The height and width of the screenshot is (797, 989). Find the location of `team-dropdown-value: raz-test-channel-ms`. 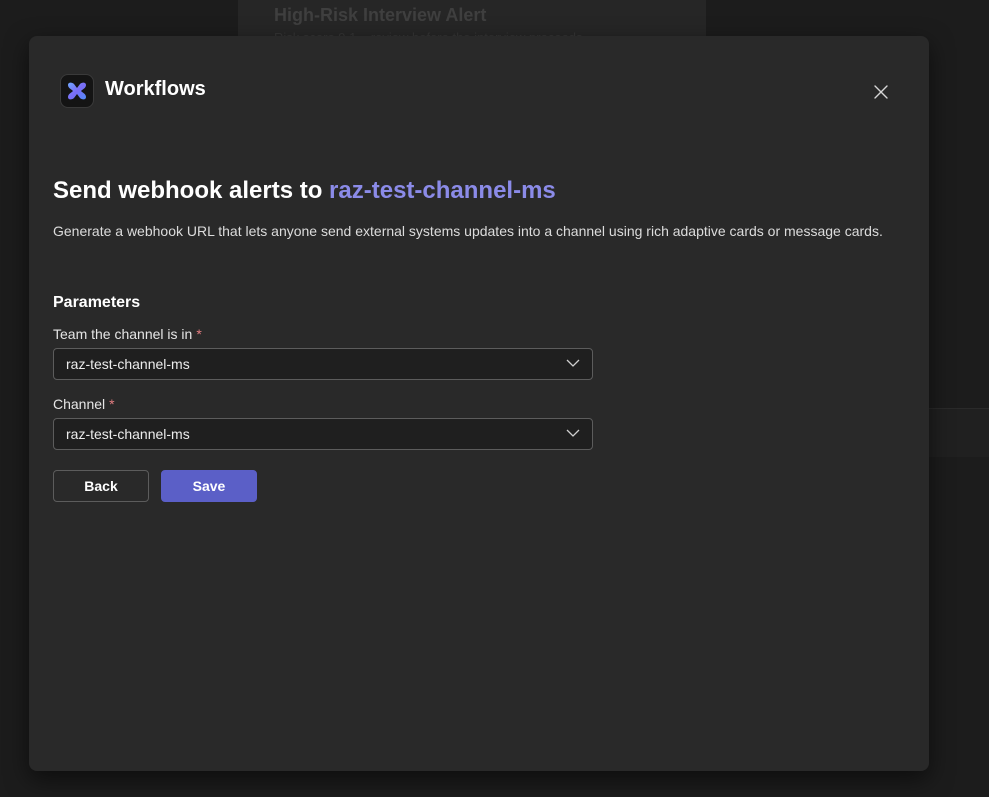

team-dropdown-value: raz-test-channel-ms is located at coordinates (128, 364).